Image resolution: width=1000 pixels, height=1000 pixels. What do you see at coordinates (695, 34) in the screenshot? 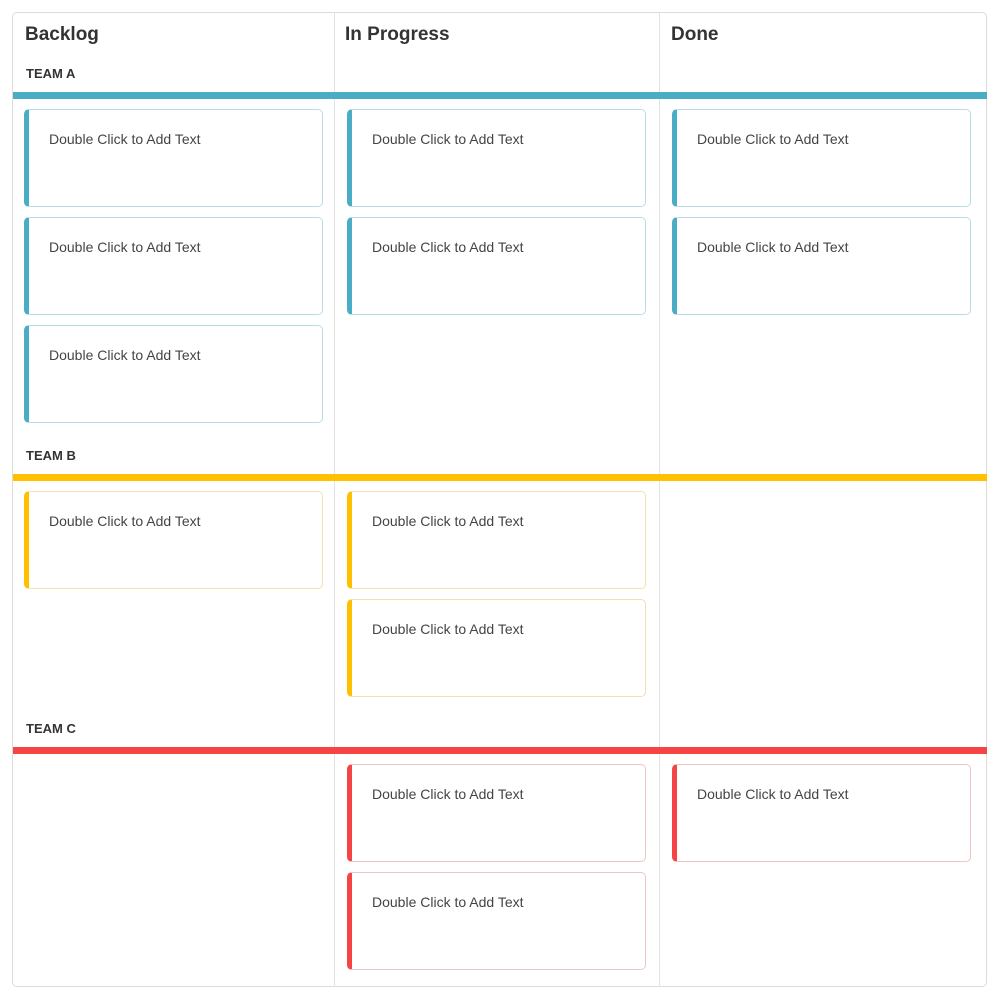
I see `column-title-done: Done` at bounding box center [695, 34].